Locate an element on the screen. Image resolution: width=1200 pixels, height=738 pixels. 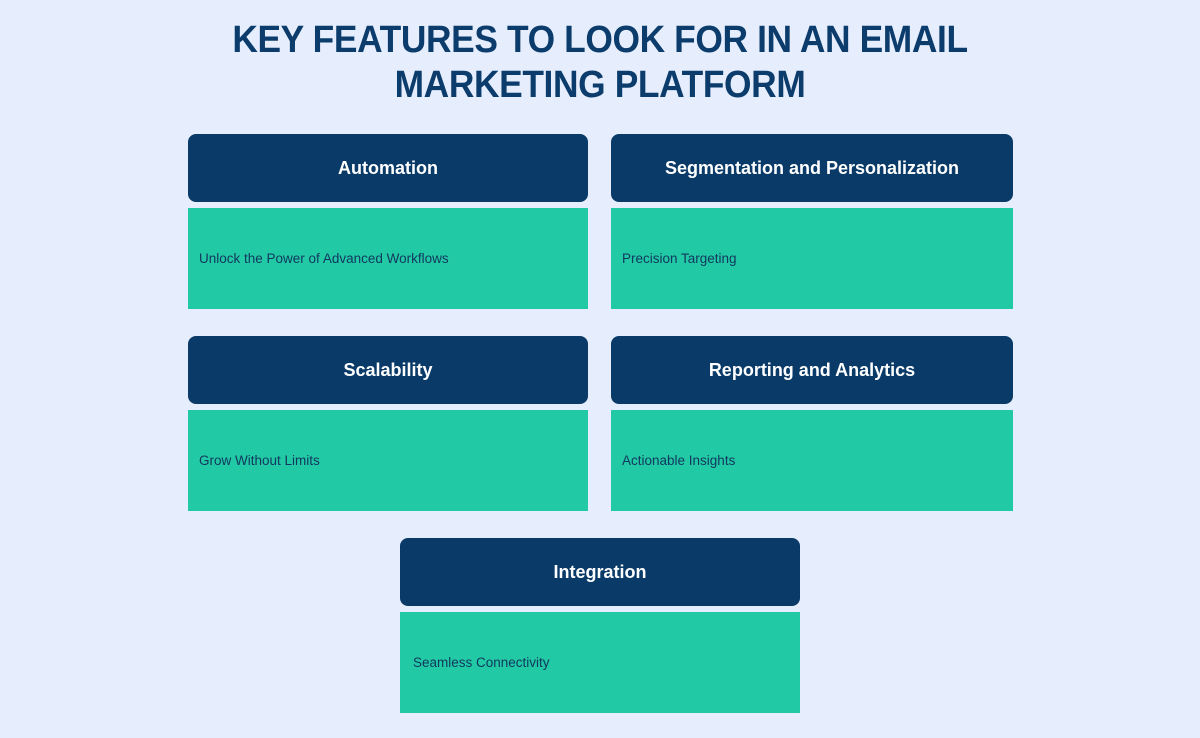
feature-card-body: Unlock the Power of Advanced Workflows is located at coordinates (388, 258).